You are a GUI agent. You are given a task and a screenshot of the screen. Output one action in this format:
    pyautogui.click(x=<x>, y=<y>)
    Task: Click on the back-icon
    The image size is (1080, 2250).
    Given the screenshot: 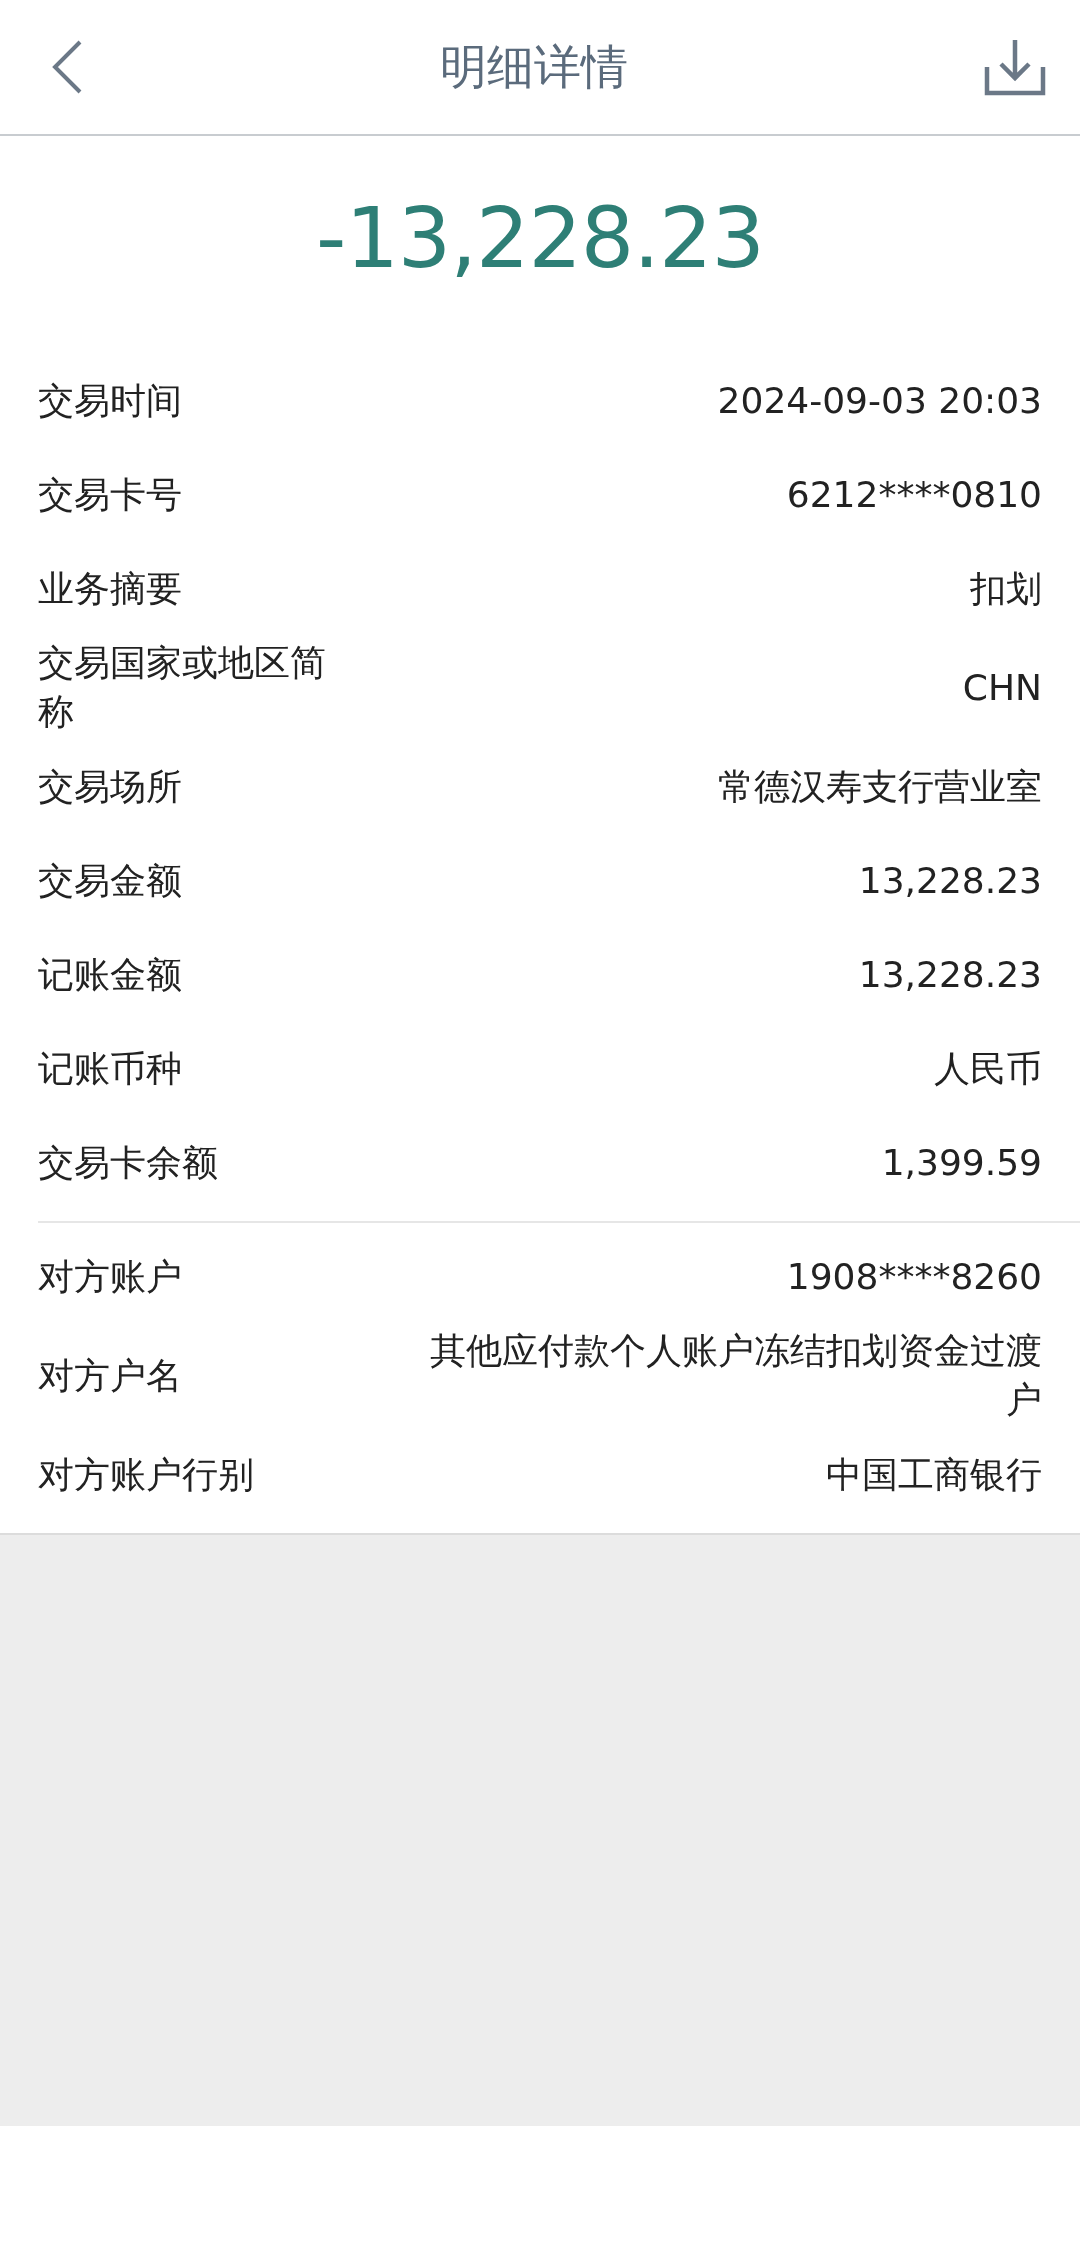 What is the action you would take?
    pyautogui.click(x=67, y=67)
    